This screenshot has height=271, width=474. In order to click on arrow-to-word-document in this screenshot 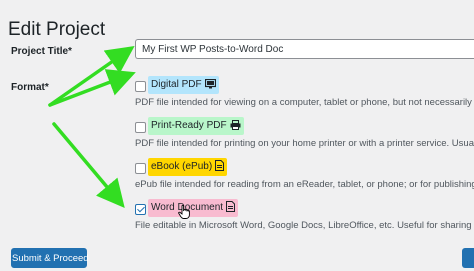, I will do `click(88, 165)`.